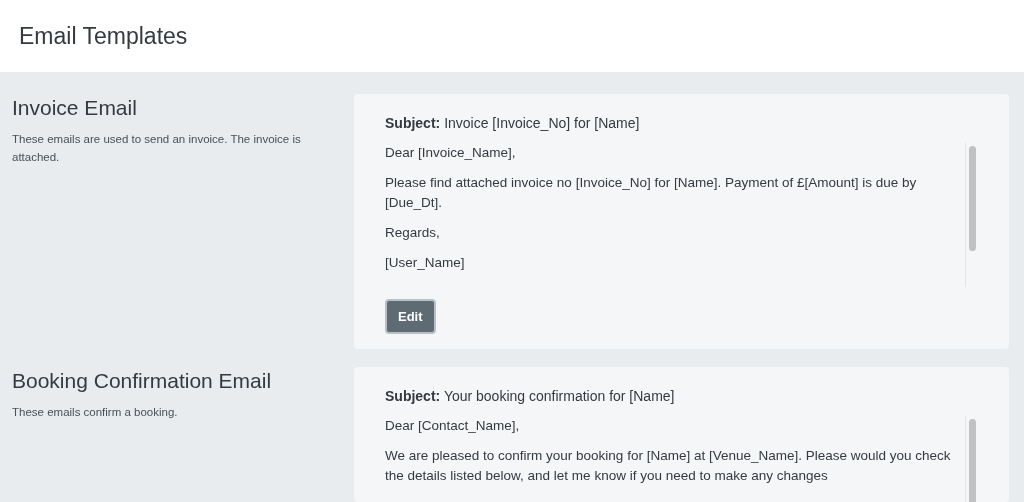 This screenshot has height=502, width=1024. What do you see at coordinates (668, 466) in the screenshot?
I see `body-paragraph: We are pleased to confirm your booking for [Name] at [Venue_Name]. Please would you check the details listed below, and let me know if you need to make any changes` at bounding box center [668, 466].